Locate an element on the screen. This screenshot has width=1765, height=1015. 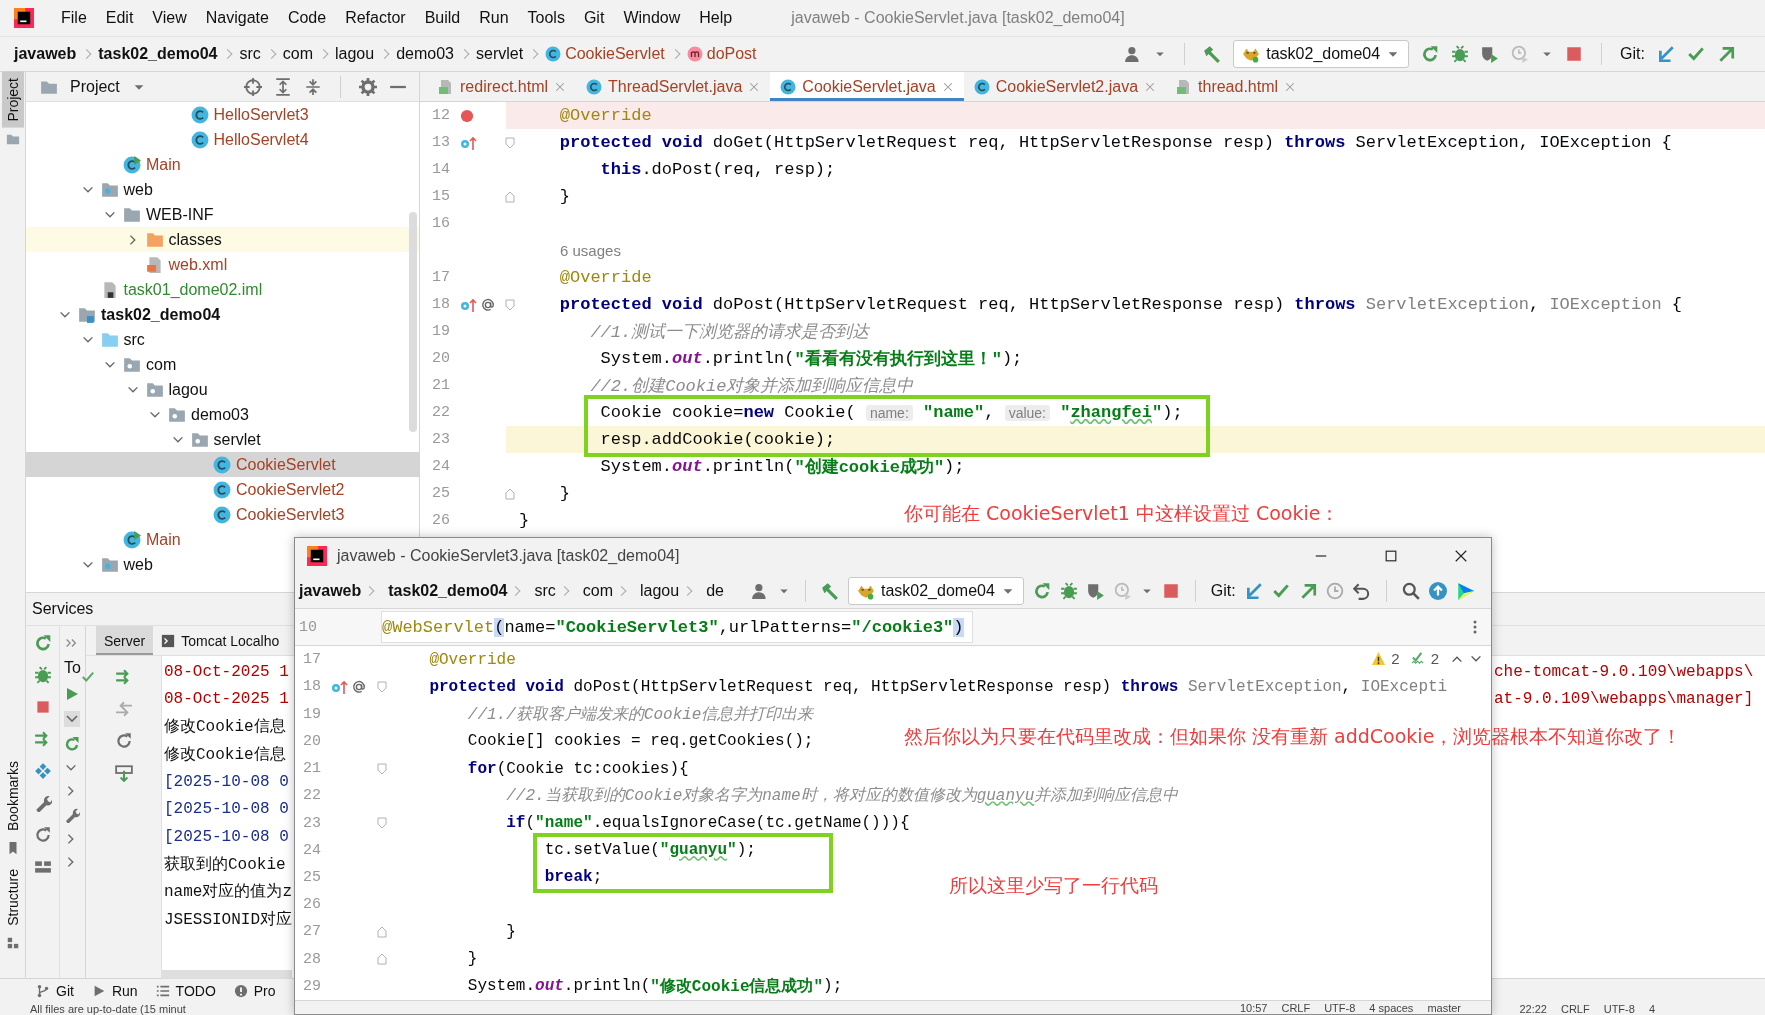
tree-item: Main is located at coordinates (109, 539).